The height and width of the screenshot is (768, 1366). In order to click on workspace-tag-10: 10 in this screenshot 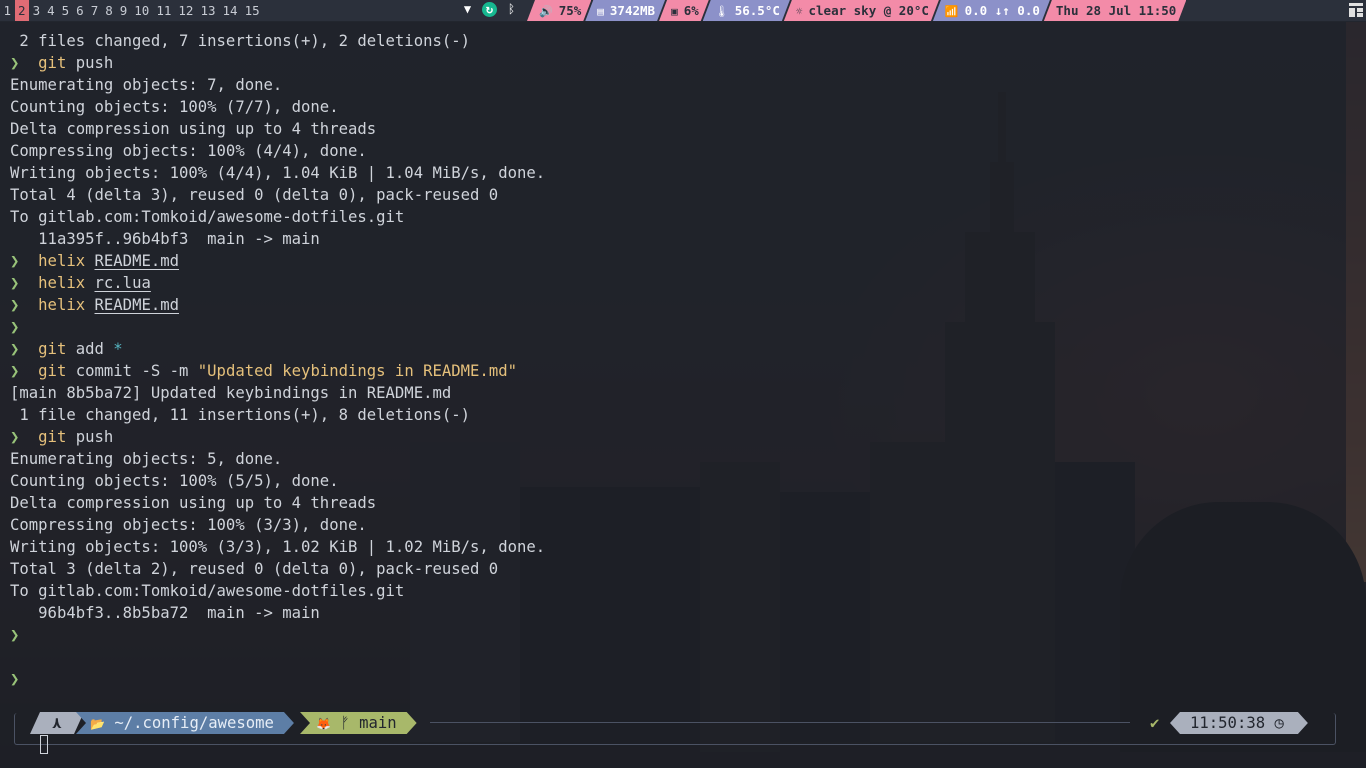, I will do `click(142, 10)`.